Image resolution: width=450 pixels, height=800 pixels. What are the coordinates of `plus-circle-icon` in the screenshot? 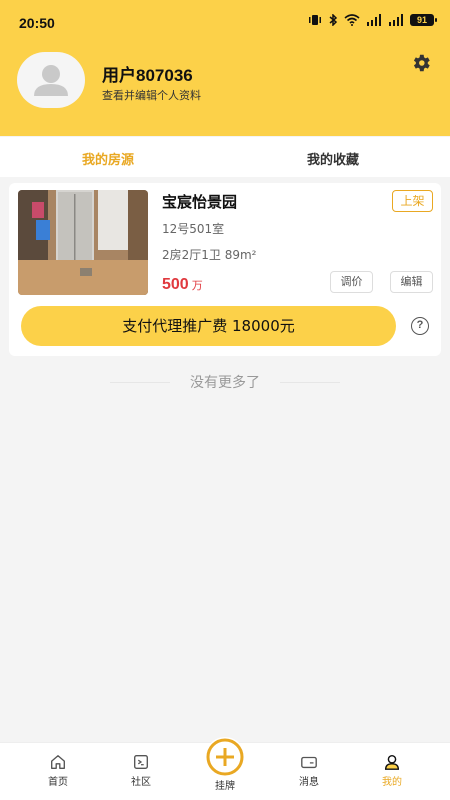 It's located at (225, 757).